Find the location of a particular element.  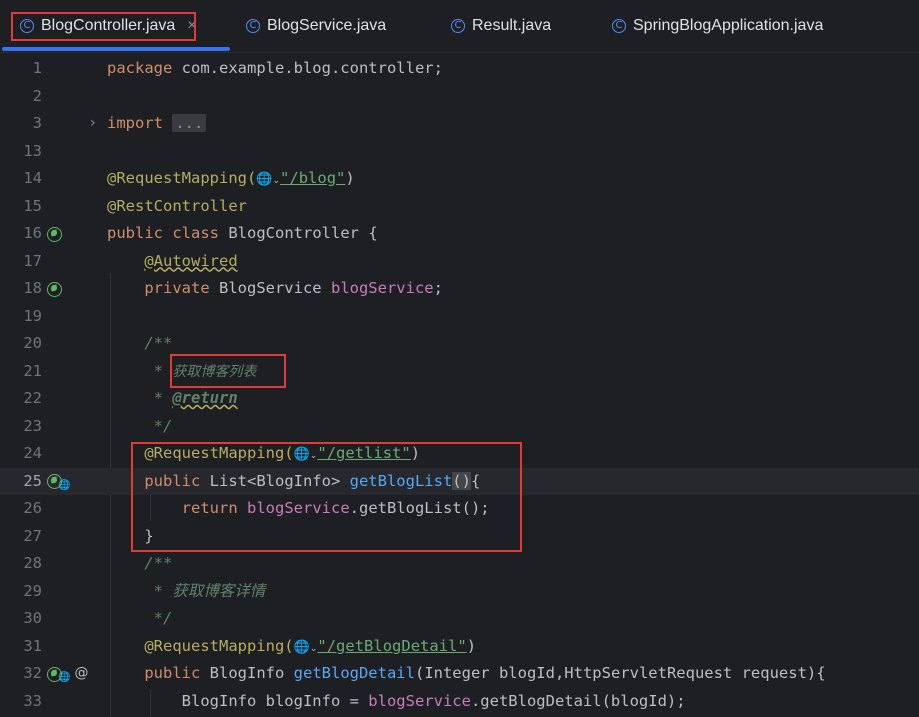

code-line: 23 */ is located at coordinates (459, 427).